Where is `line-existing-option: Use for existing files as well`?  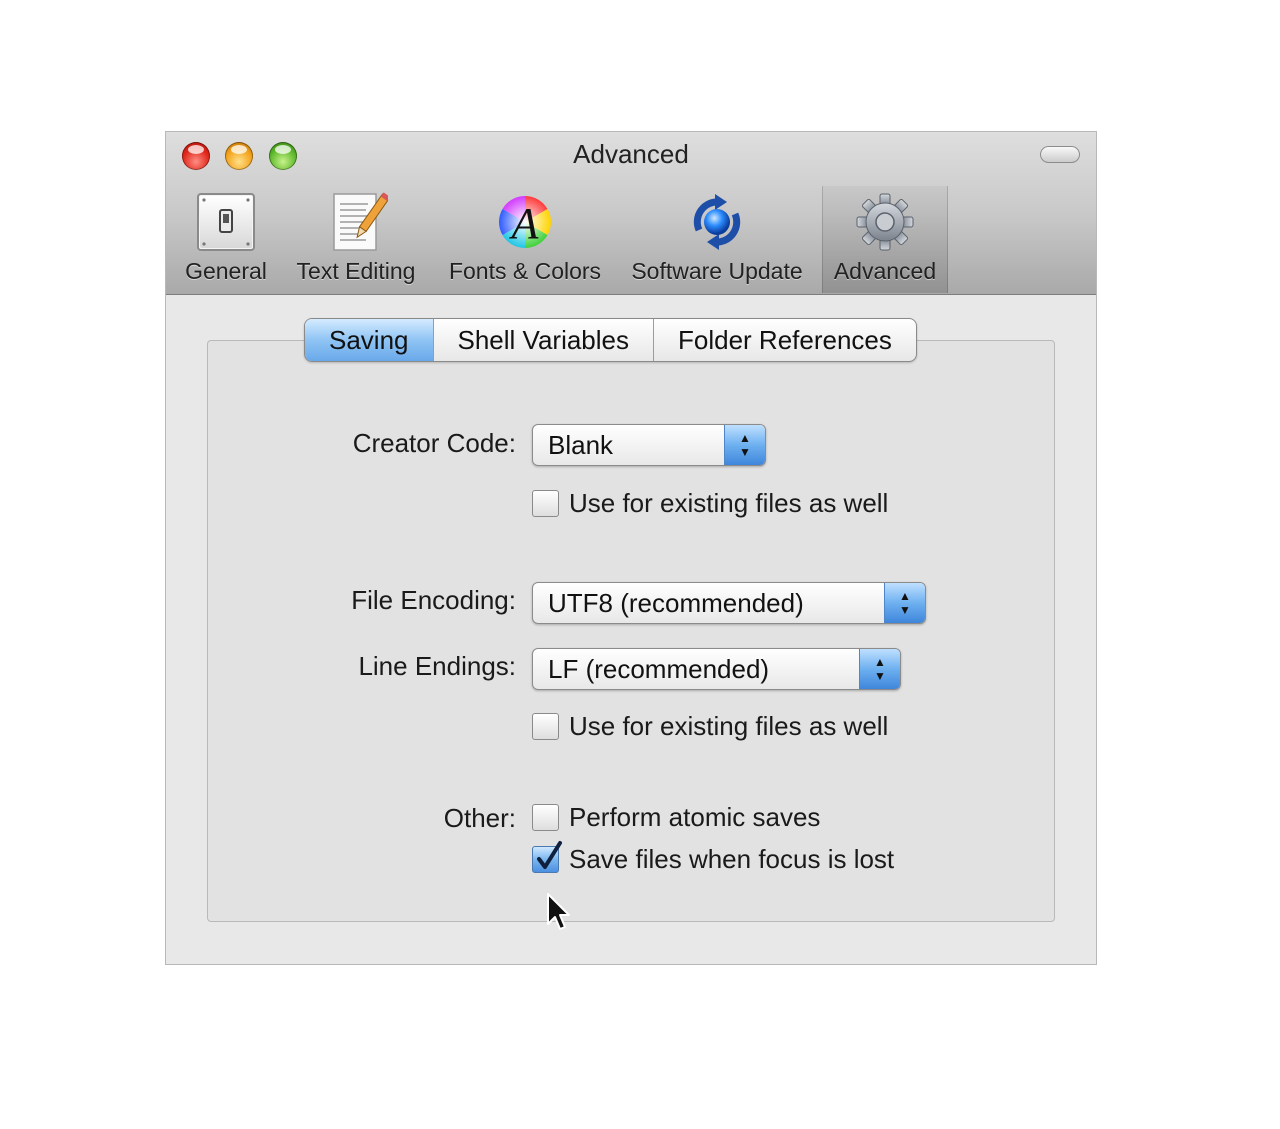
line-existing-option: Use for existing files as well is located at coordinates (710, 726).